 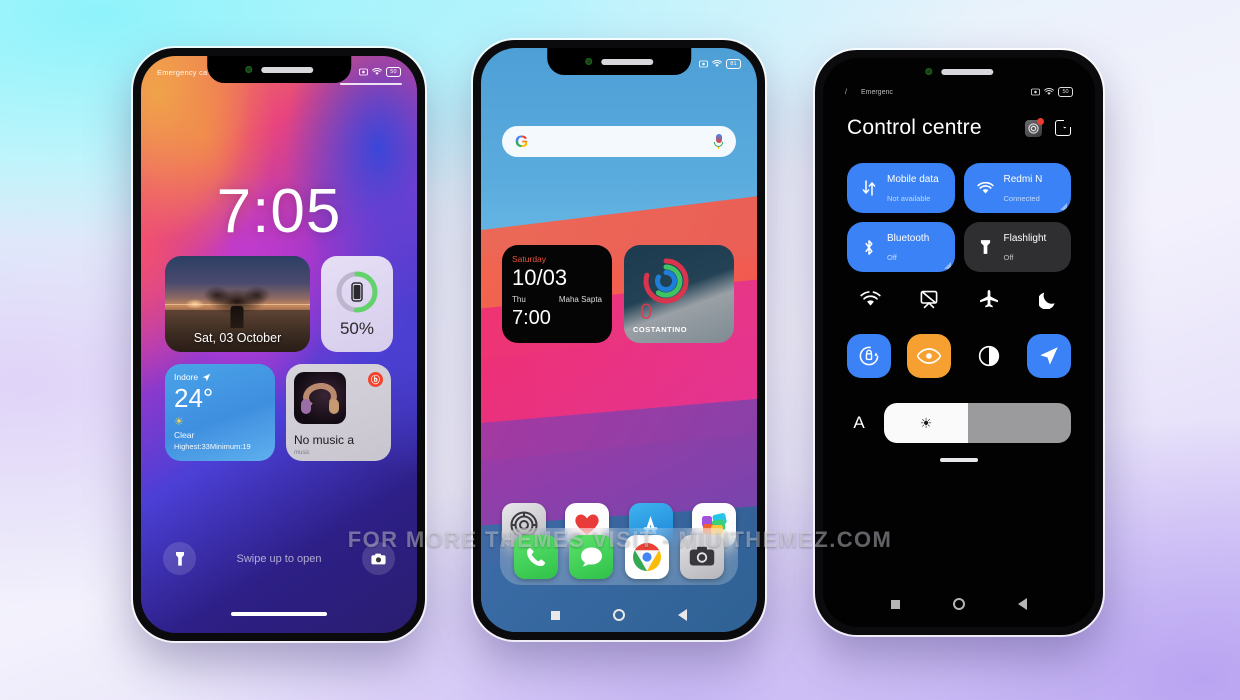 I want to click on tile-mobile-data: Mobile data Not available, so click(x=901, y=188).